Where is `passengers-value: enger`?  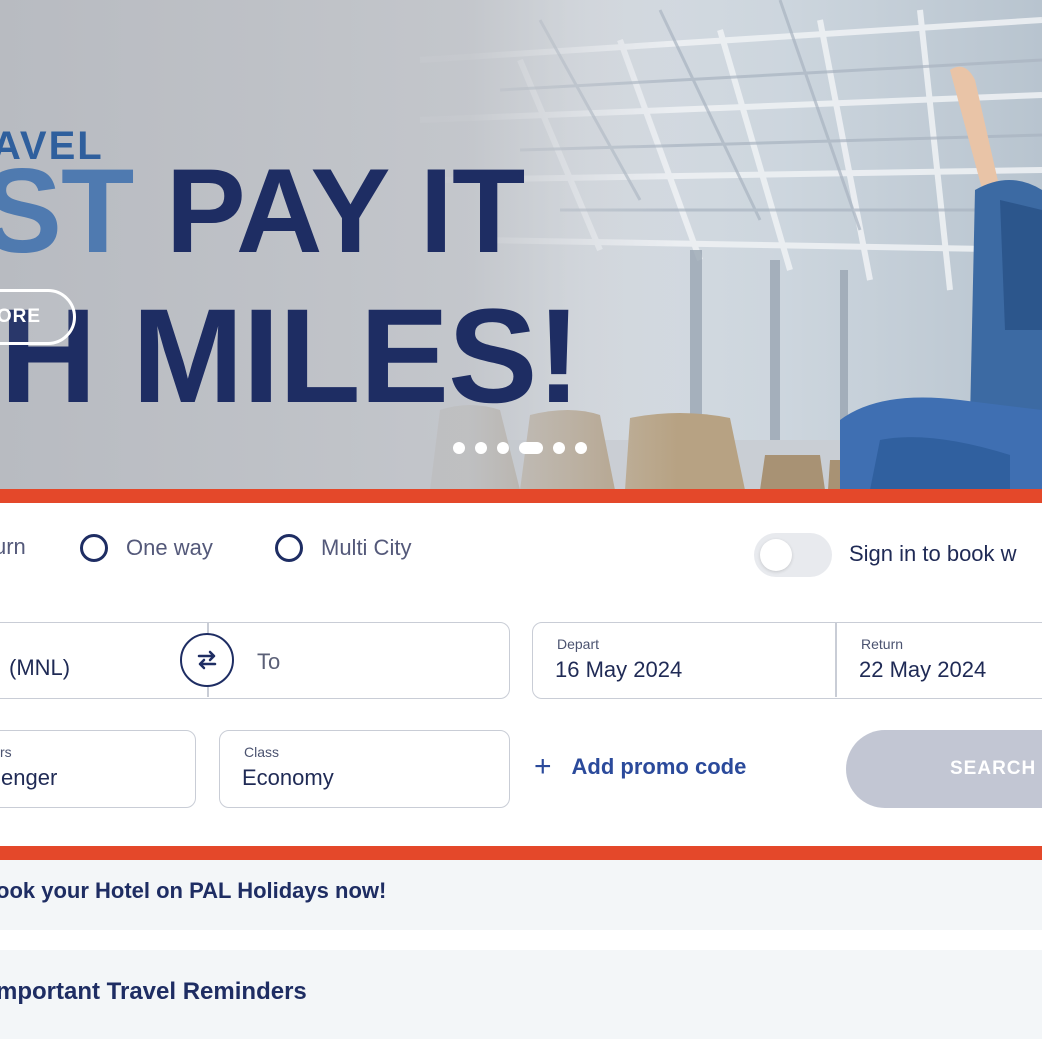 passengers-value: enger is located at coordinates (29, 777).